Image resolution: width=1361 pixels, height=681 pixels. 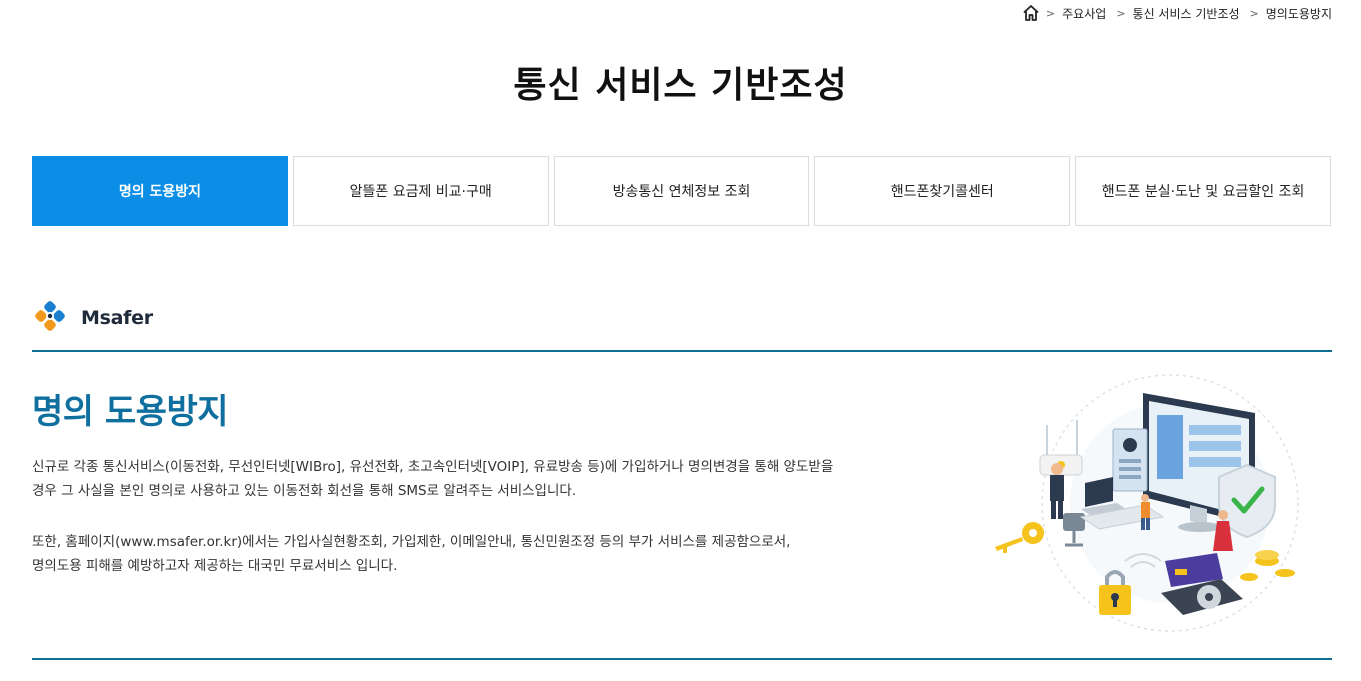 I want to click on key-icon, so click(x=1019, y=537).